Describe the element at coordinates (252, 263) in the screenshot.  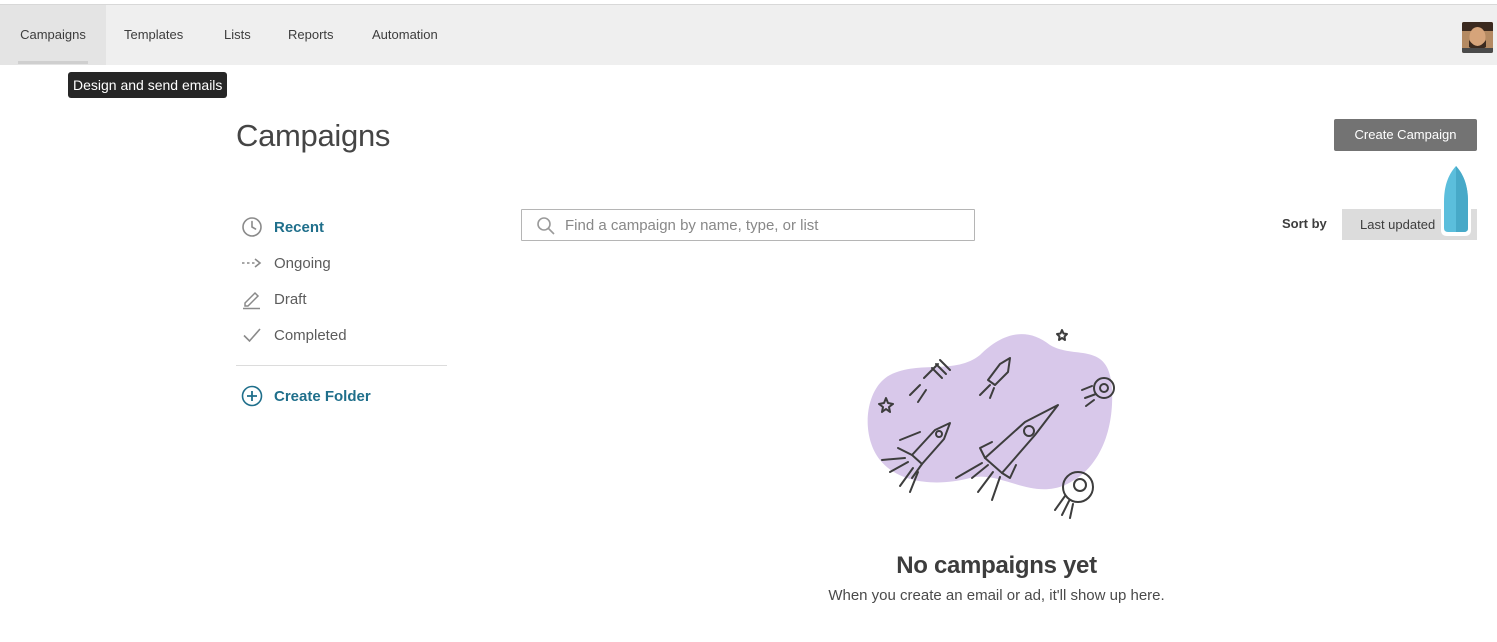
I see `dashed-arrow-icon` at that location.